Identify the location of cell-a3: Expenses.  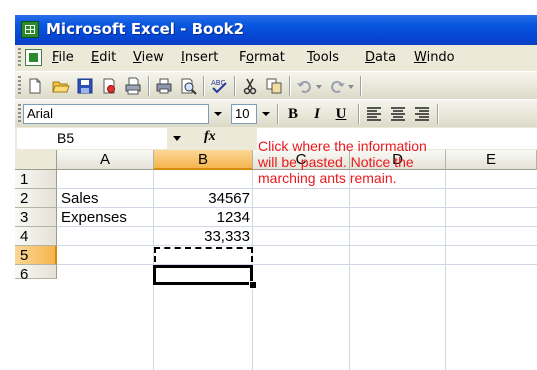
(94, 217).